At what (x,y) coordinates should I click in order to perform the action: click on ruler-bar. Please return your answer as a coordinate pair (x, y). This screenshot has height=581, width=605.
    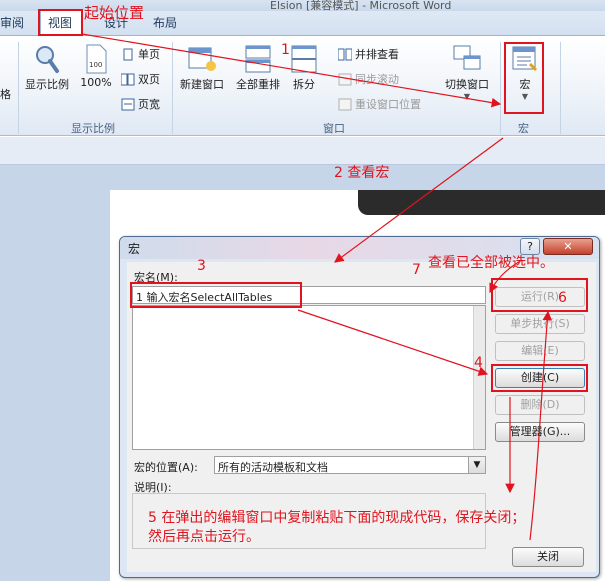
    Looking at the image, I should click on (302, 151).